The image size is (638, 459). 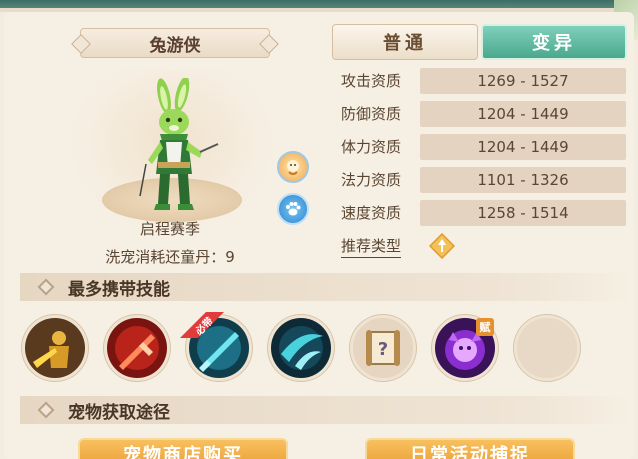 What do you see at coordinates (326, 287) in the screenshot?
I see `skills-section-header: 最多携带技能` at bounding box center [326, 287].